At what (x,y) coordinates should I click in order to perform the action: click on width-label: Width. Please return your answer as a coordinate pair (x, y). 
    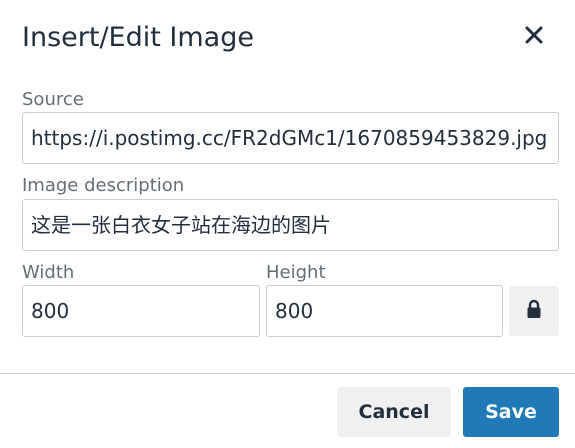
    Looking at the image, I should click on (48, 272).